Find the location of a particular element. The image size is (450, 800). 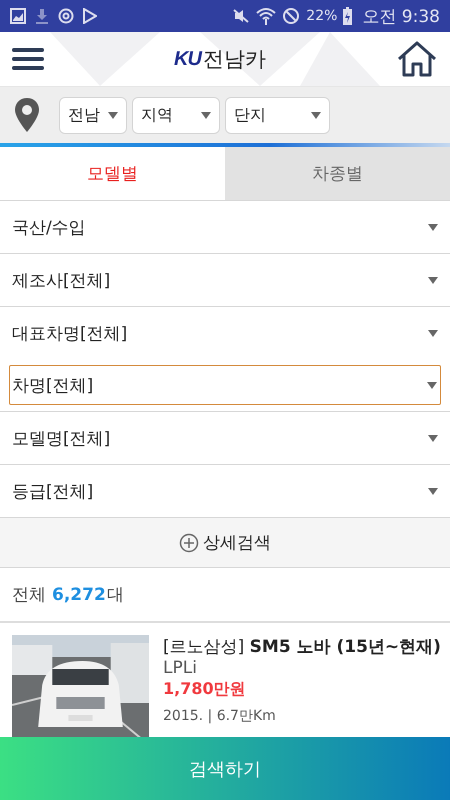

gallery-icon is located at coordinates (18, 16).